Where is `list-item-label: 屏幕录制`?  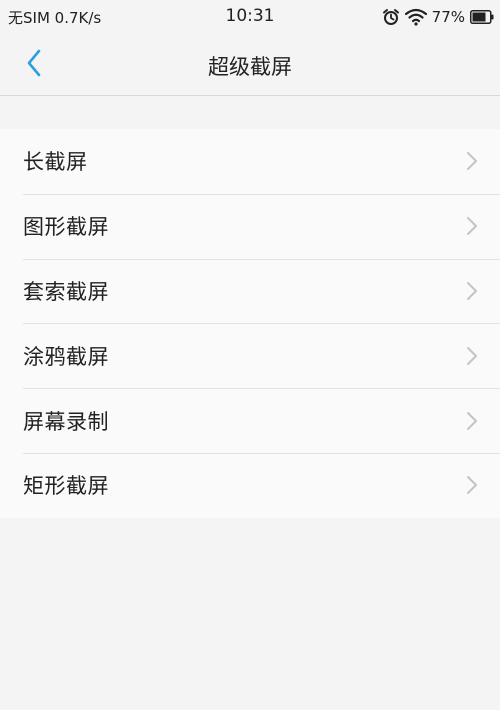 list-item-label: 屏幕录制 is located at coordinates (66, 421).